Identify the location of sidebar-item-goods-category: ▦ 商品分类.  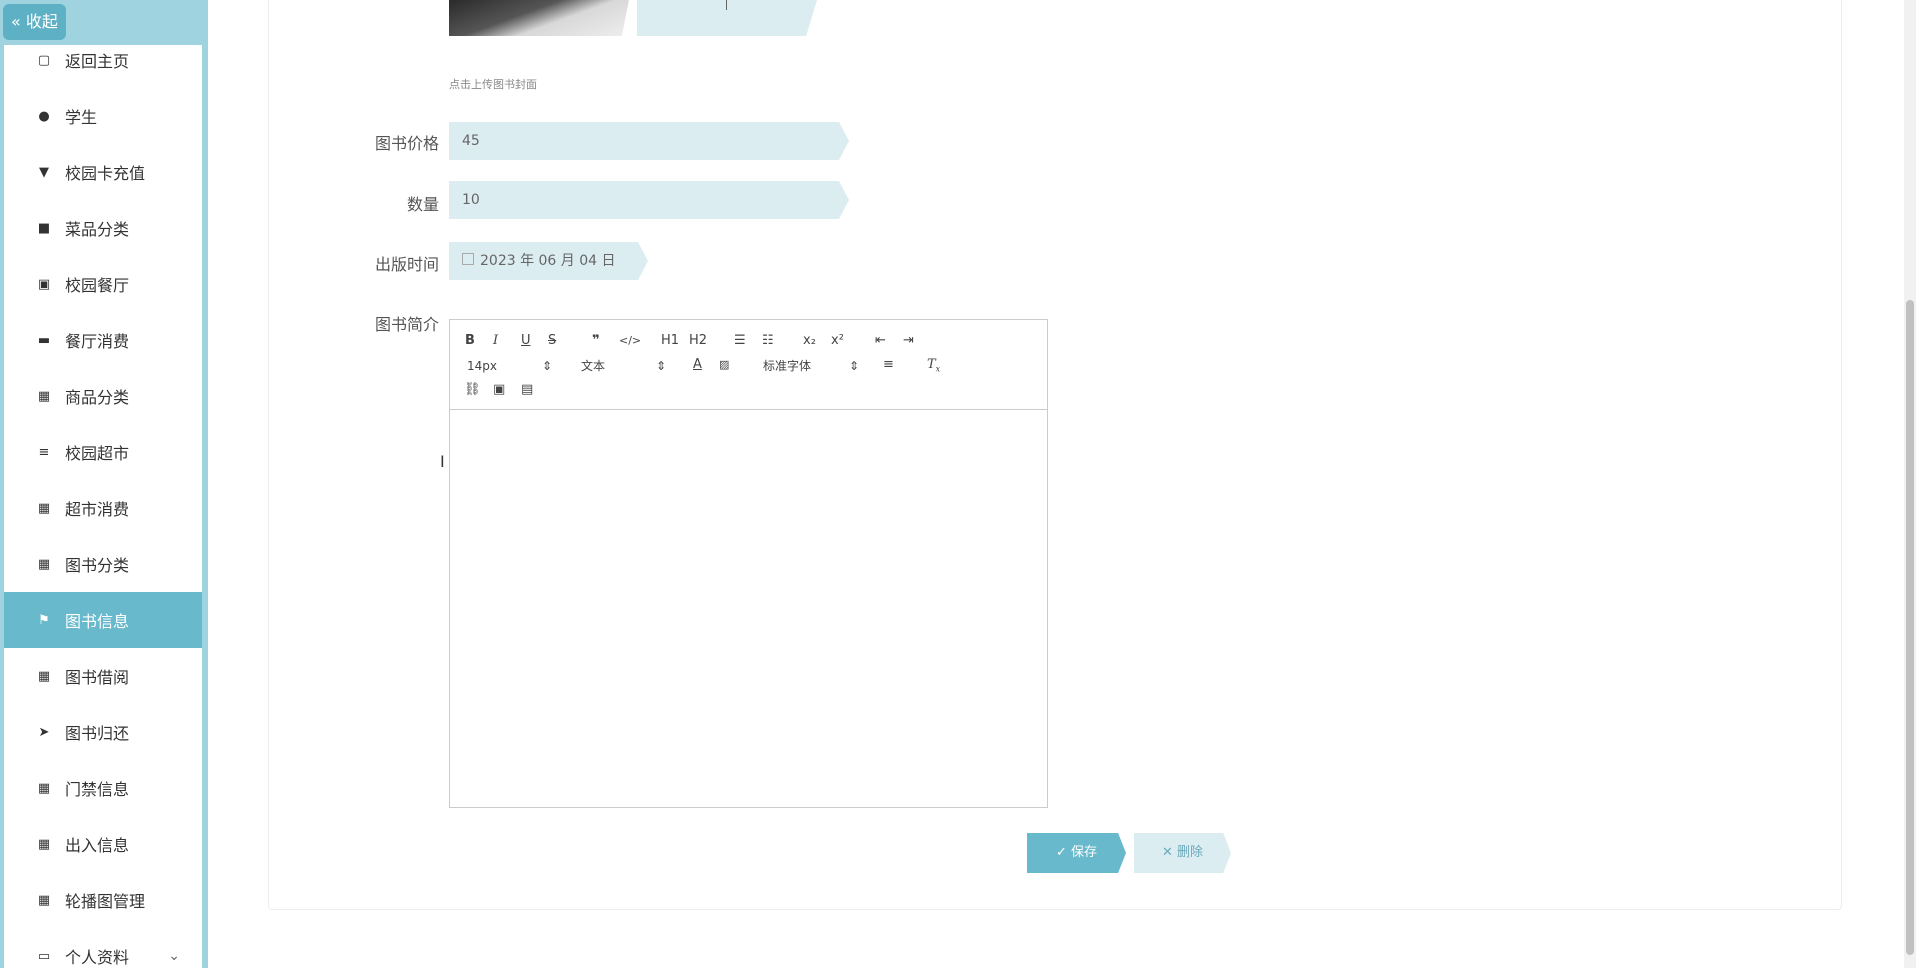
(103, 396).